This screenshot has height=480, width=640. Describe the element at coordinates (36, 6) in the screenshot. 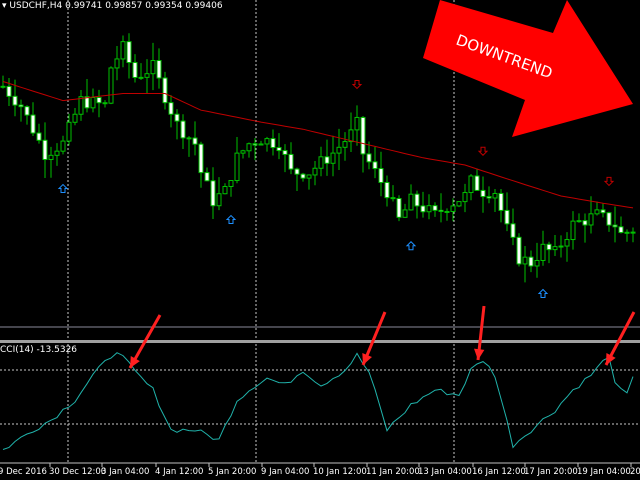

I see `symbol-label: USDCHF,H4` at that location.